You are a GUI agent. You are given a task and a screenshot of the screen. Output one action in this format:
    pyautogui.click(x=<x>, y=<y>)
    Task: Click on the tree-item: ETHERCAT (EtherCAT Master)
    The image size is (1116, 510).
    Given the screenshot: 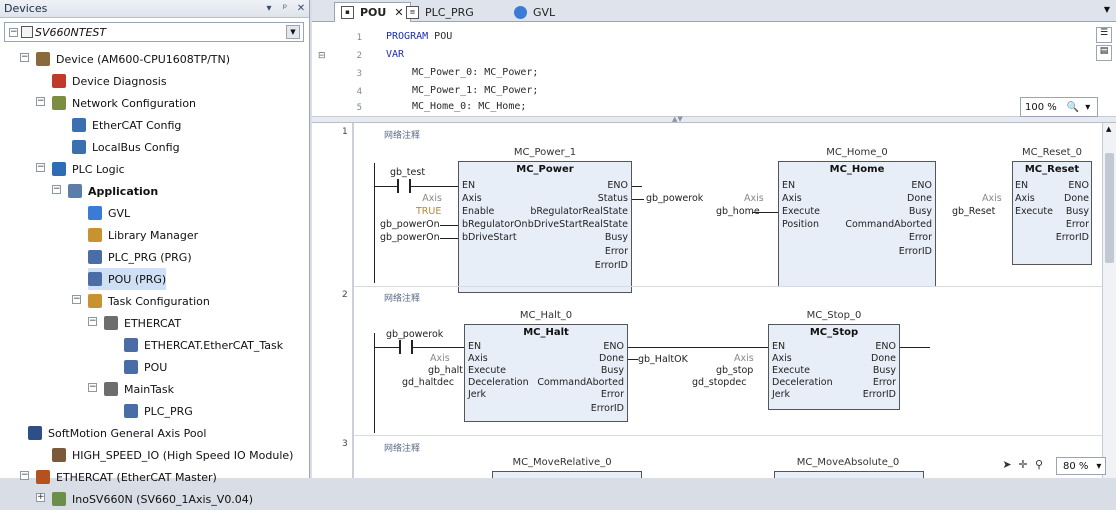 What is the action you would take?
    pyautogui.click(x=126, y=477)
    